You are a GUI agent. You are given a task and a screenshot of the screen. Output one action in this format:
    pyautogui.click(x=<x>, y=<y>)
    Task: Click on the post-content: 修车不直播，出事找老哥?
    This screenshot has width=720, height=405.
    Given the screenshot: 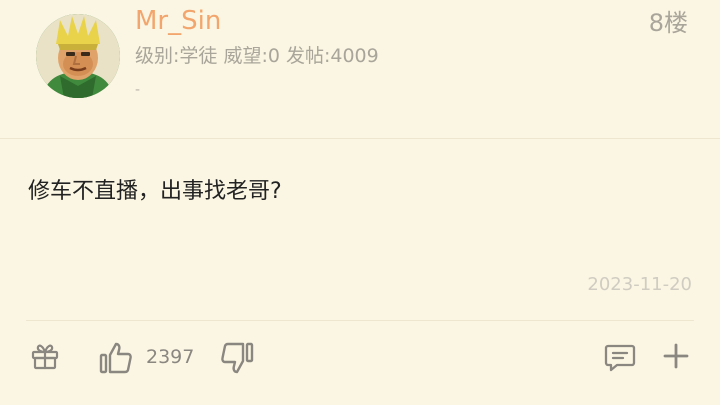 What is the action you would take?
    pyautogui.click(x=155, y=191)
    